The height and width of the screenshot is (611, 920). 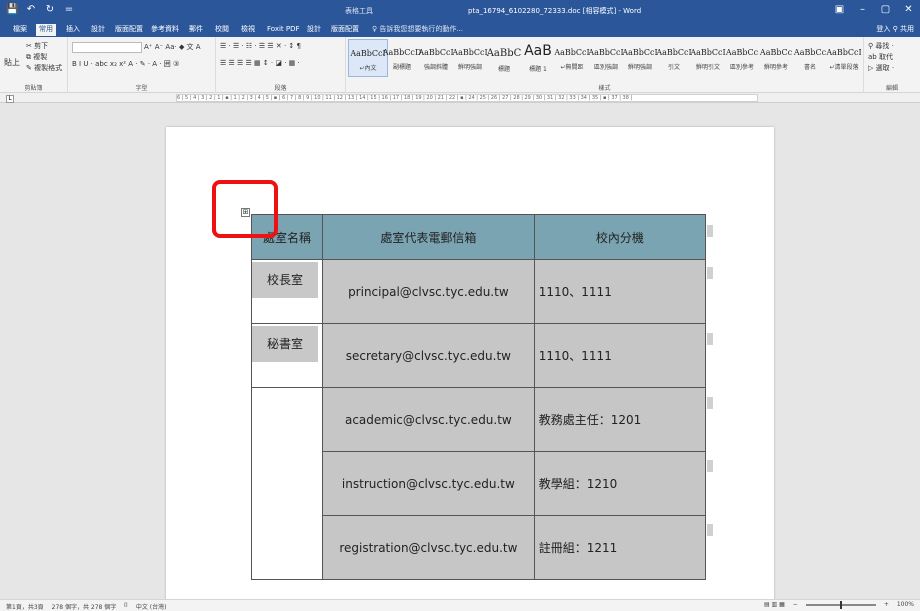 What do you see at coordinates (172, 47) in the screenshot?
I see `font-tools-row1: A⁺ A⁻ Aa· ◆ 文 A` at bounding box center [172, 47].